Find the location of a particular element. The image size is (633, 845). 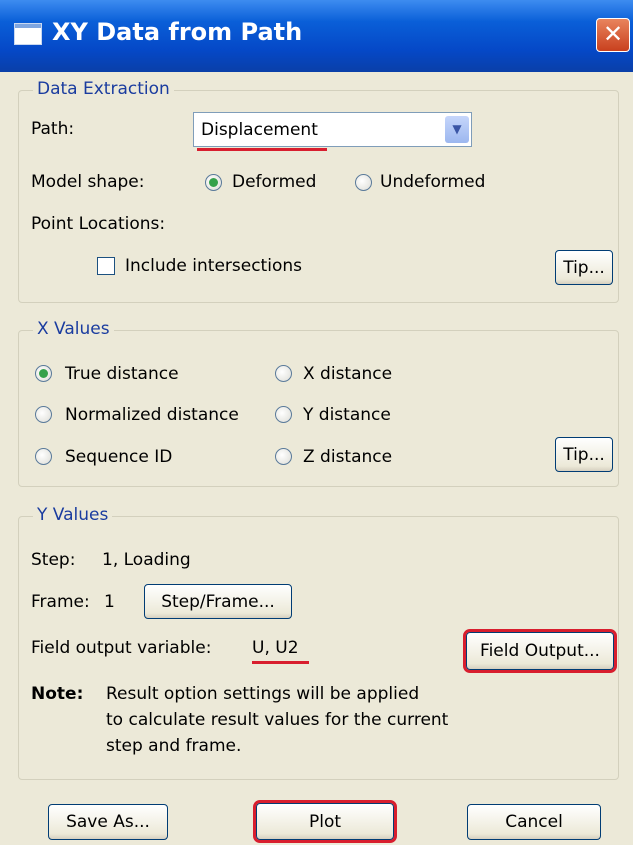

chevron-down-icon: ▼ is located at coordinates (457, 129).